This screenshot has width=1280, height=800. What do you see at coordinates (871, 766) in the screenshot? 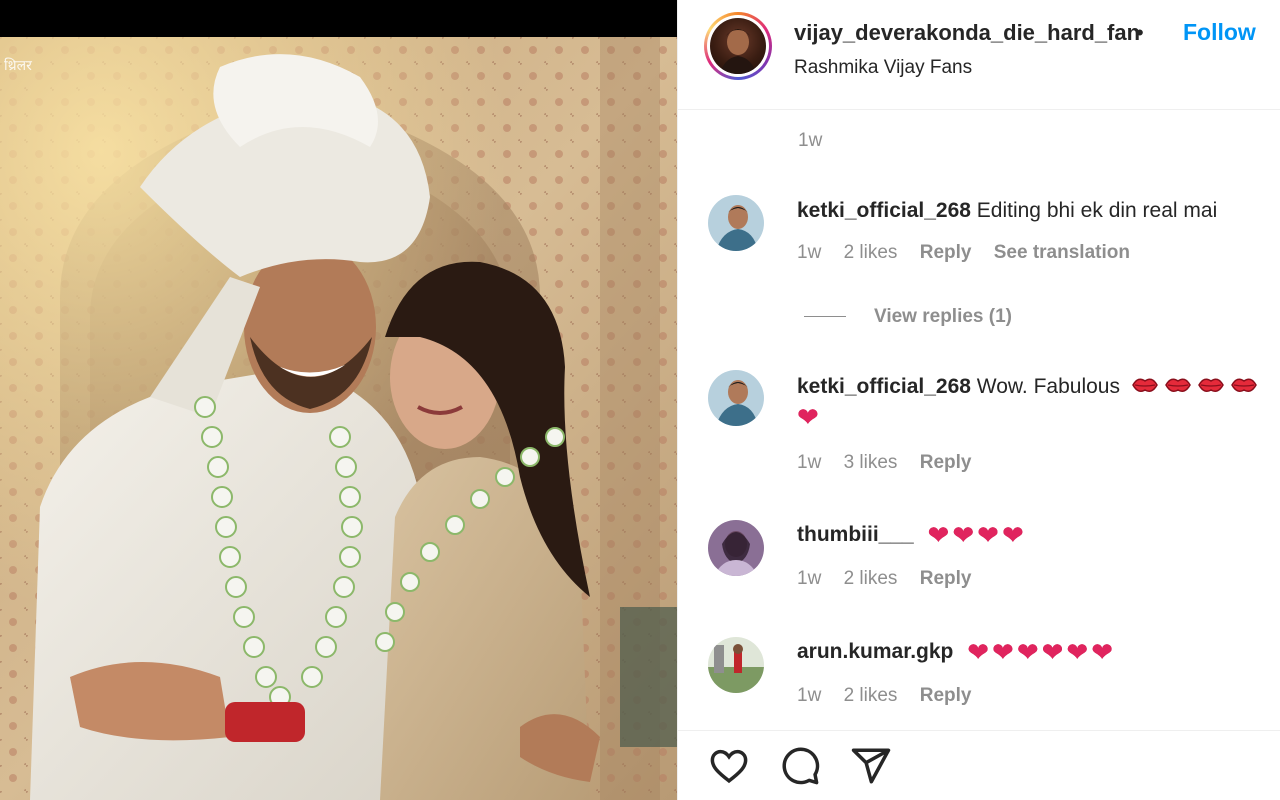
I see `share-icon` at bounding box center [871, 766].